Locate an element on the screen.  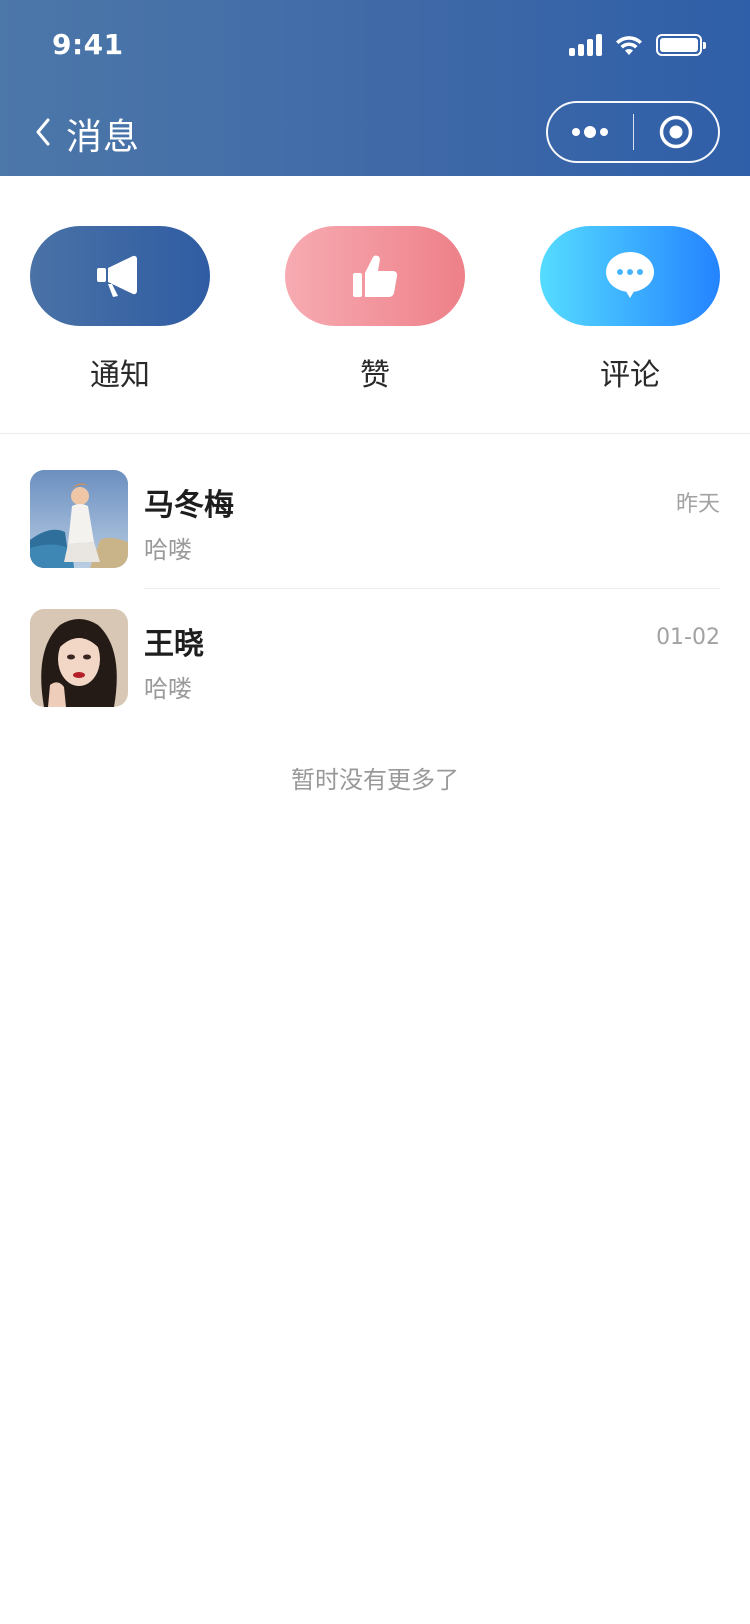
section-divider is located at coordinates (375, 433).